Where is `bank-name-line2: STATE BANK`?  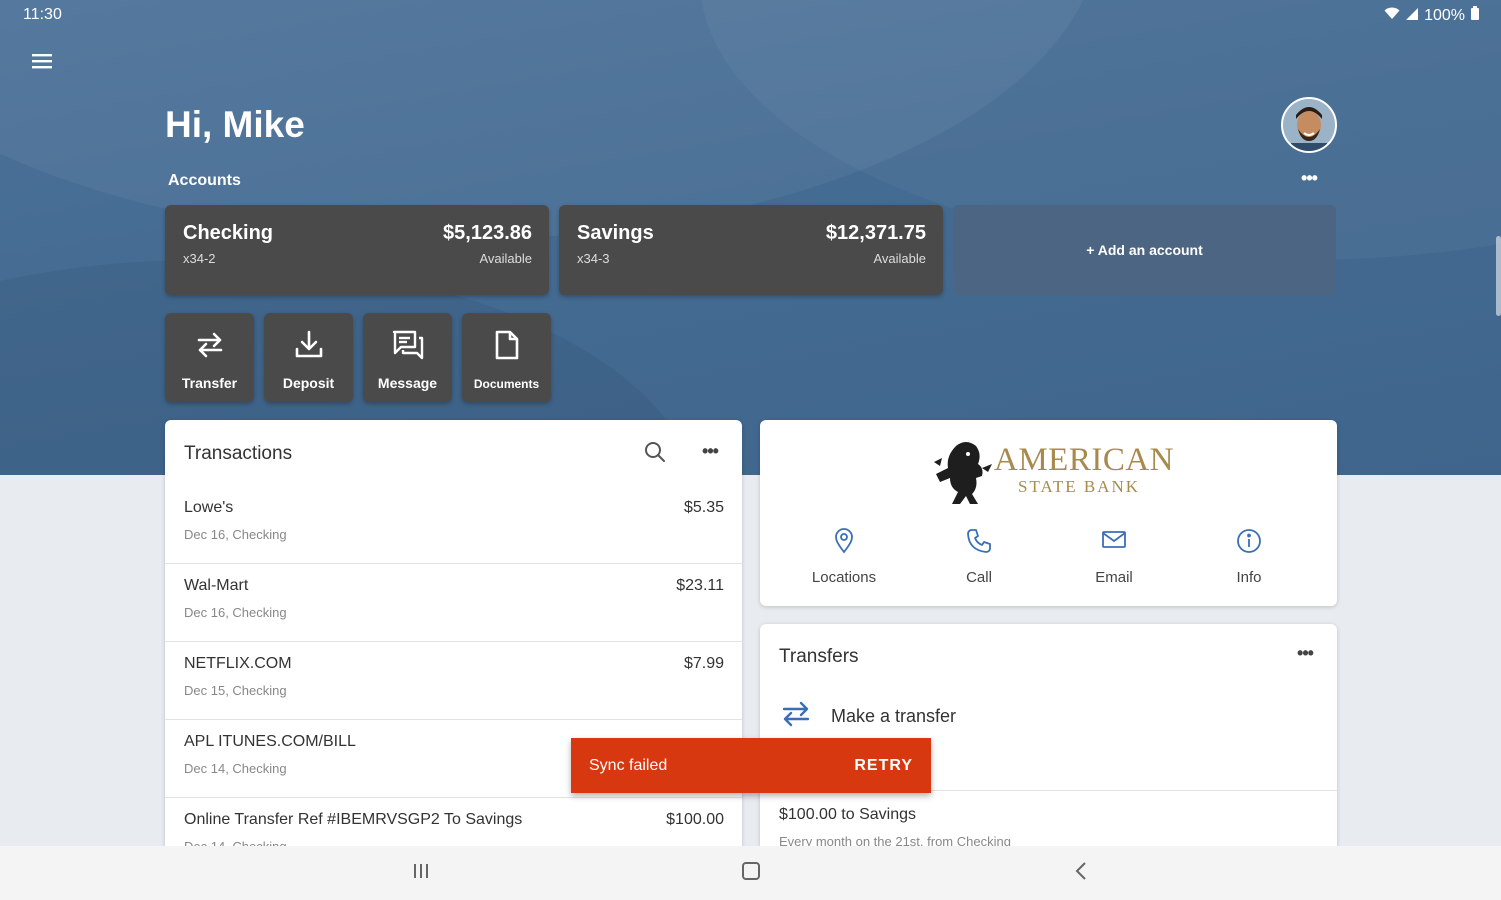 bank-name-line2: STATE BANK is located at coordinates (1079, 486).